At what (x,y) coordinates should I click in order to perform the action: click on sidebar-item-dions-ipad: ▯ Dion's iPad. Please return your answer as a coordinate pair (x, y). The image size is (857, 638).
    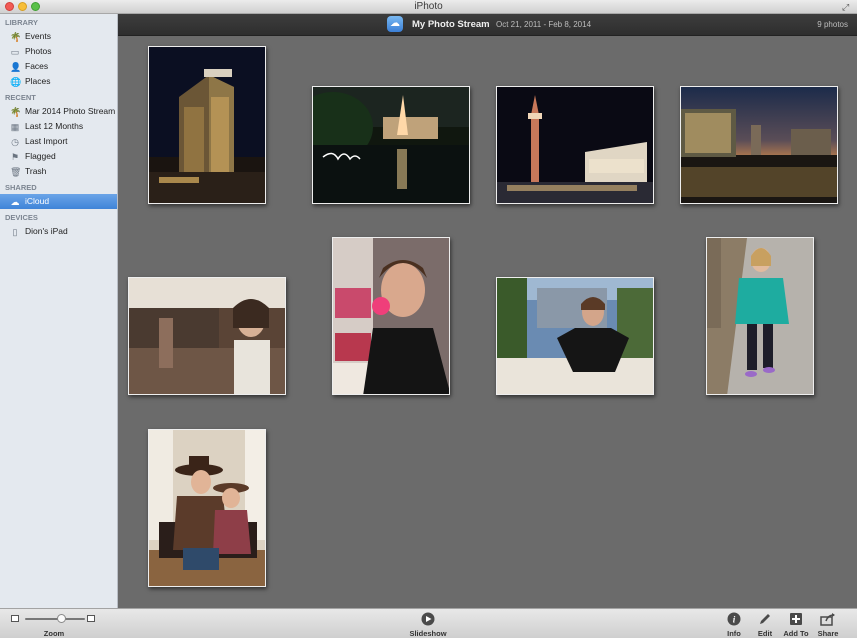
    Looking at the image, I should click on (58, 231).